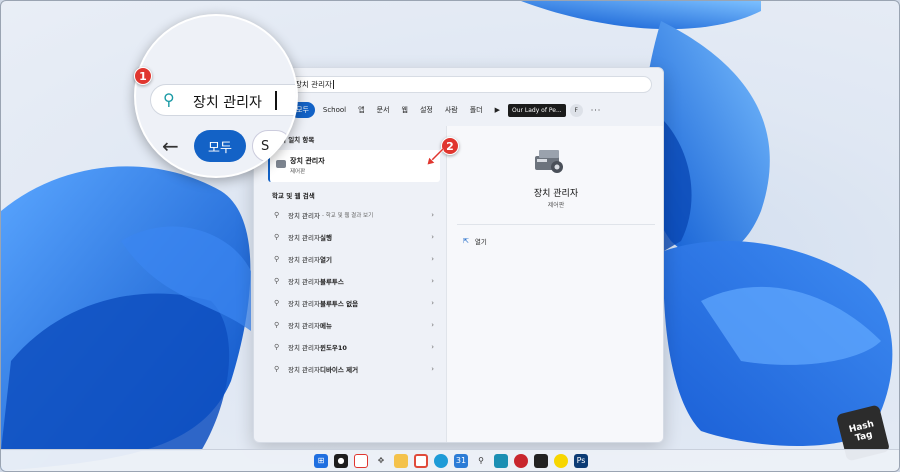 This screenshot has height=472, width=900. What do you see at coordinates (404, 110) in the screenshot?
I see `filter-web: 웹` at bounding box center [404, 110].